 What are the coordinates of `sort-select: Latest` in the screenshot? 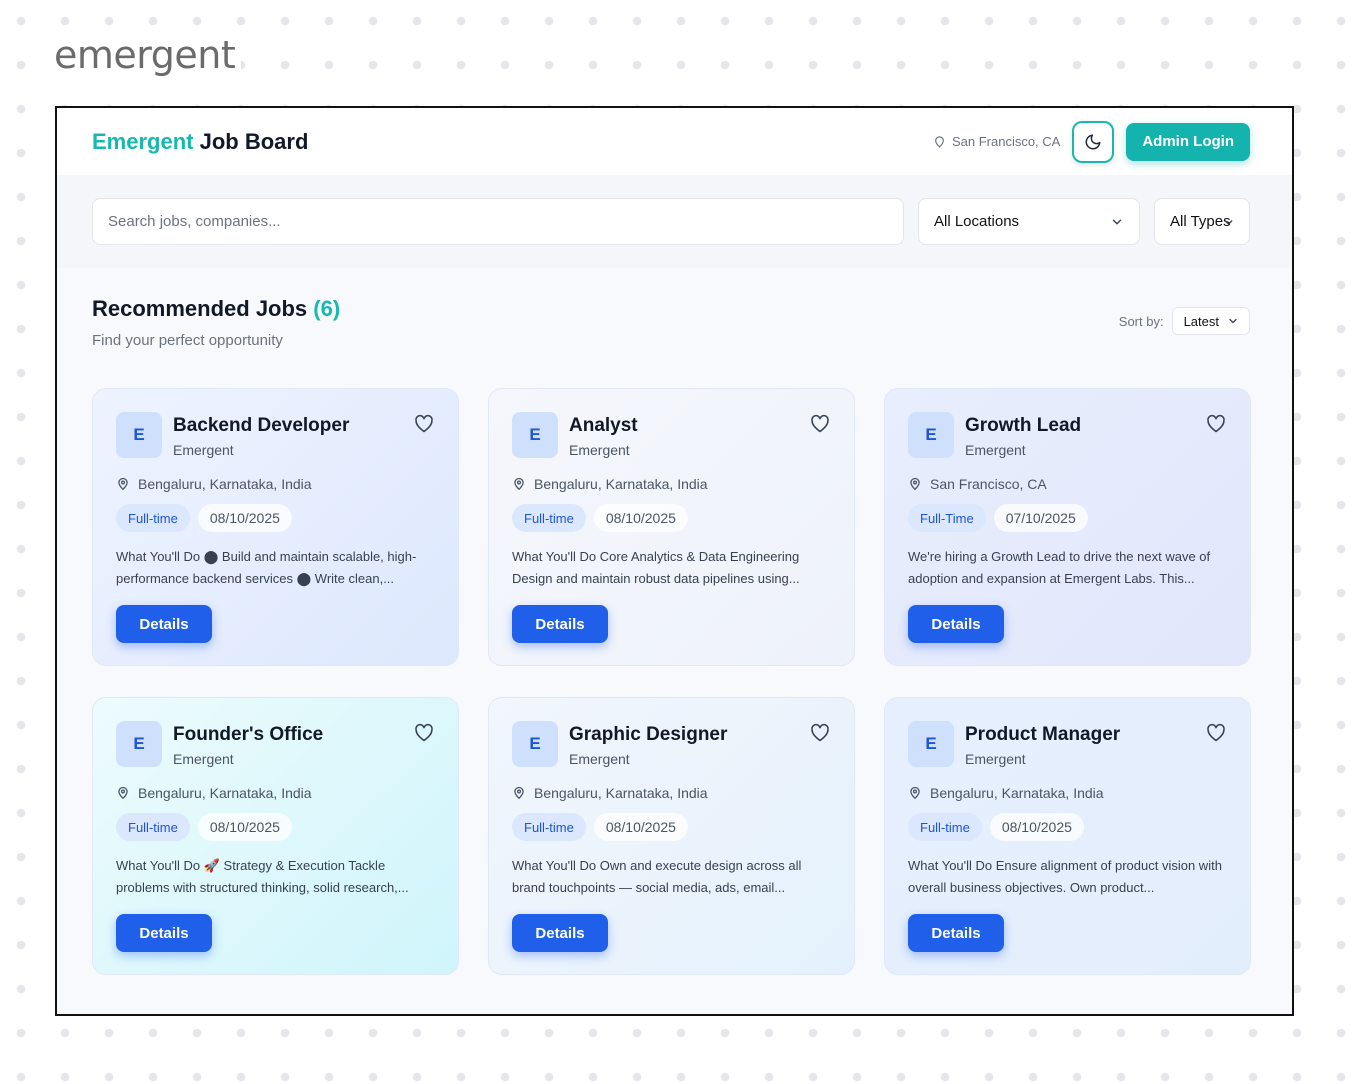 It's located at (1210, 321).